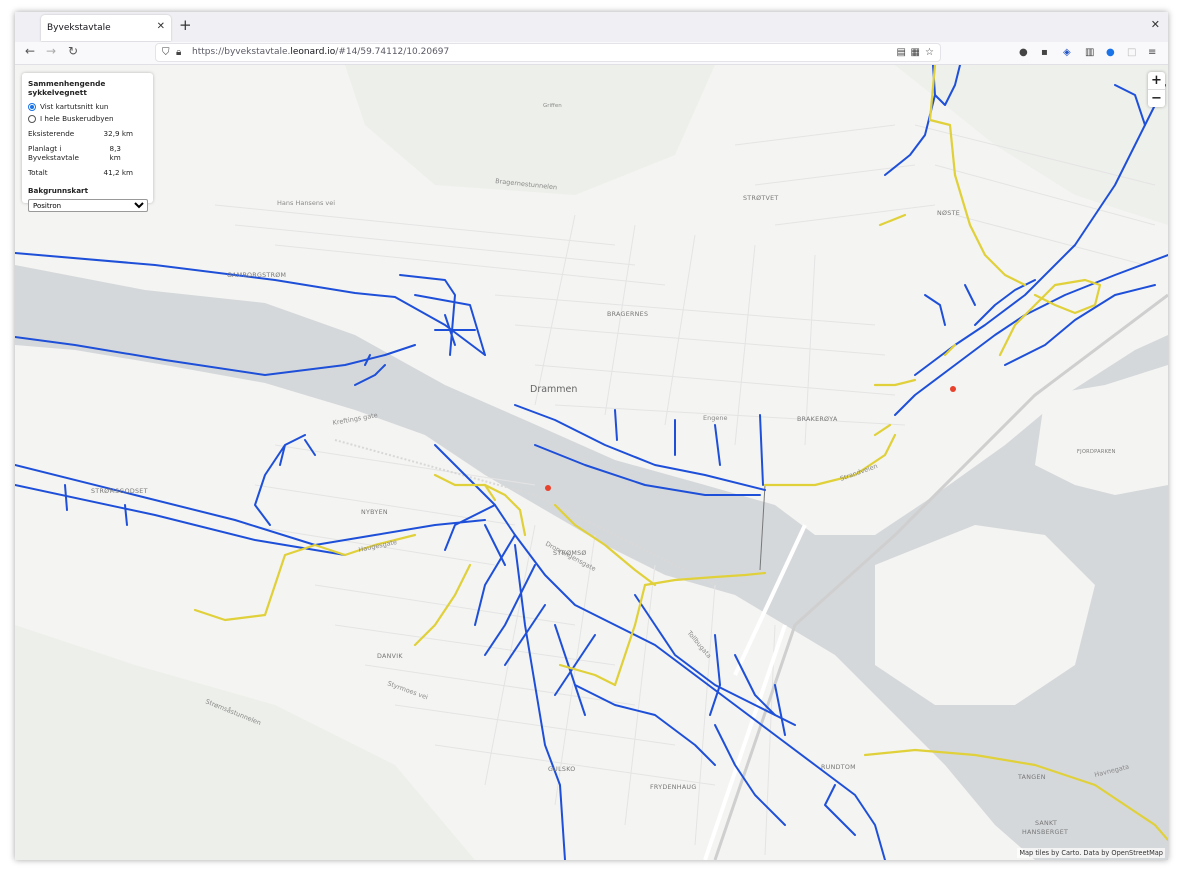 The image size is (1183, 876). I want to click on window-close-icon: ✕, so click(1155, 24).